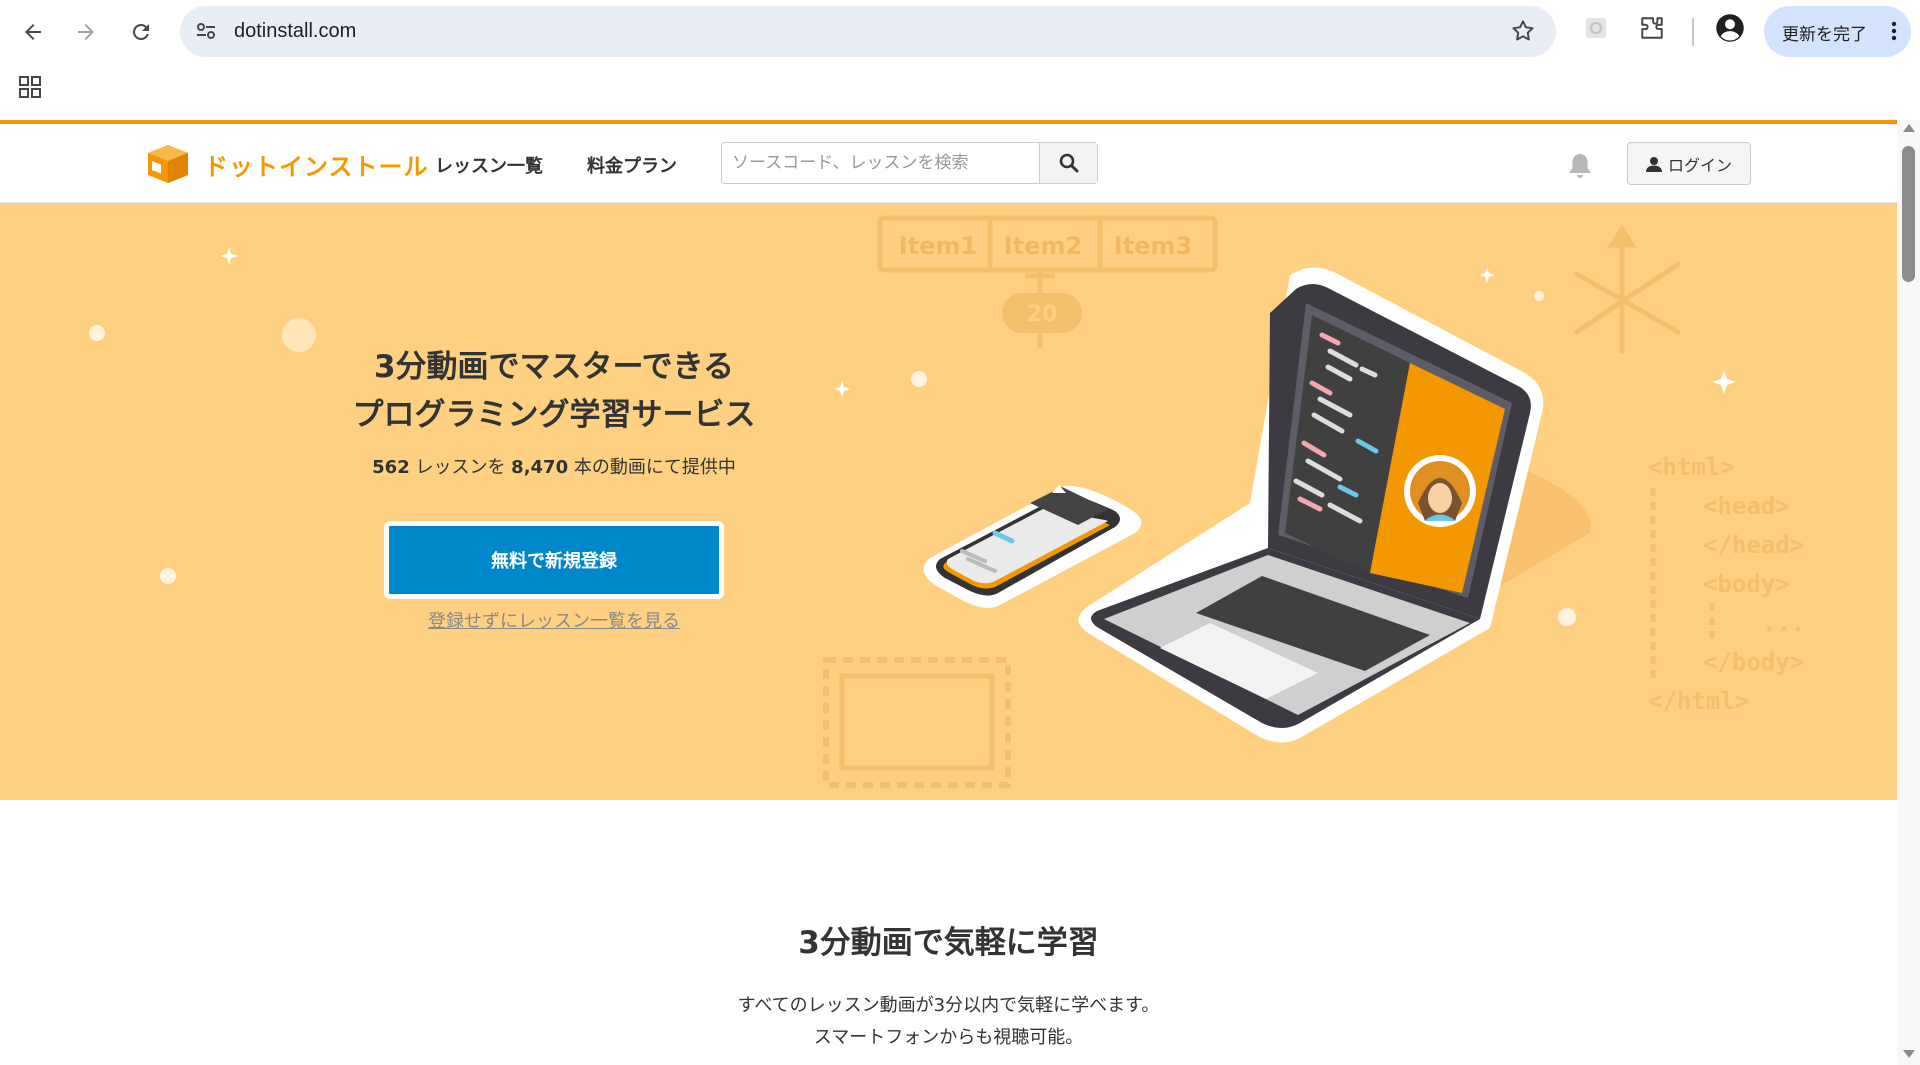 The width and height of the screenshot is (1920, 1065). I want to click on browse-lessons-link: 登録せずにレッスン一覧を見る, so click(554, 620).